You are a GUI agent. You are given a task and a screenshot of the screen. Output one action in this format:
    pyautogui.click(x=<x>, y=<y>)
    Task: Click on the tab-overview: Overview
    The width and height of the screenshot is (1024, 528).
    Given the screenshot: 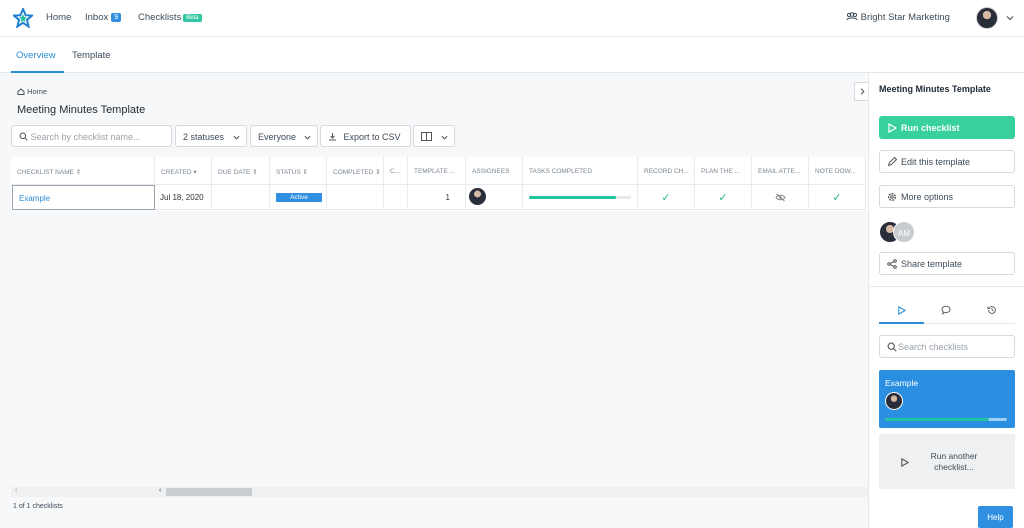 What is the action you would take?
    pyautogui.click(x=36, y=55)
    